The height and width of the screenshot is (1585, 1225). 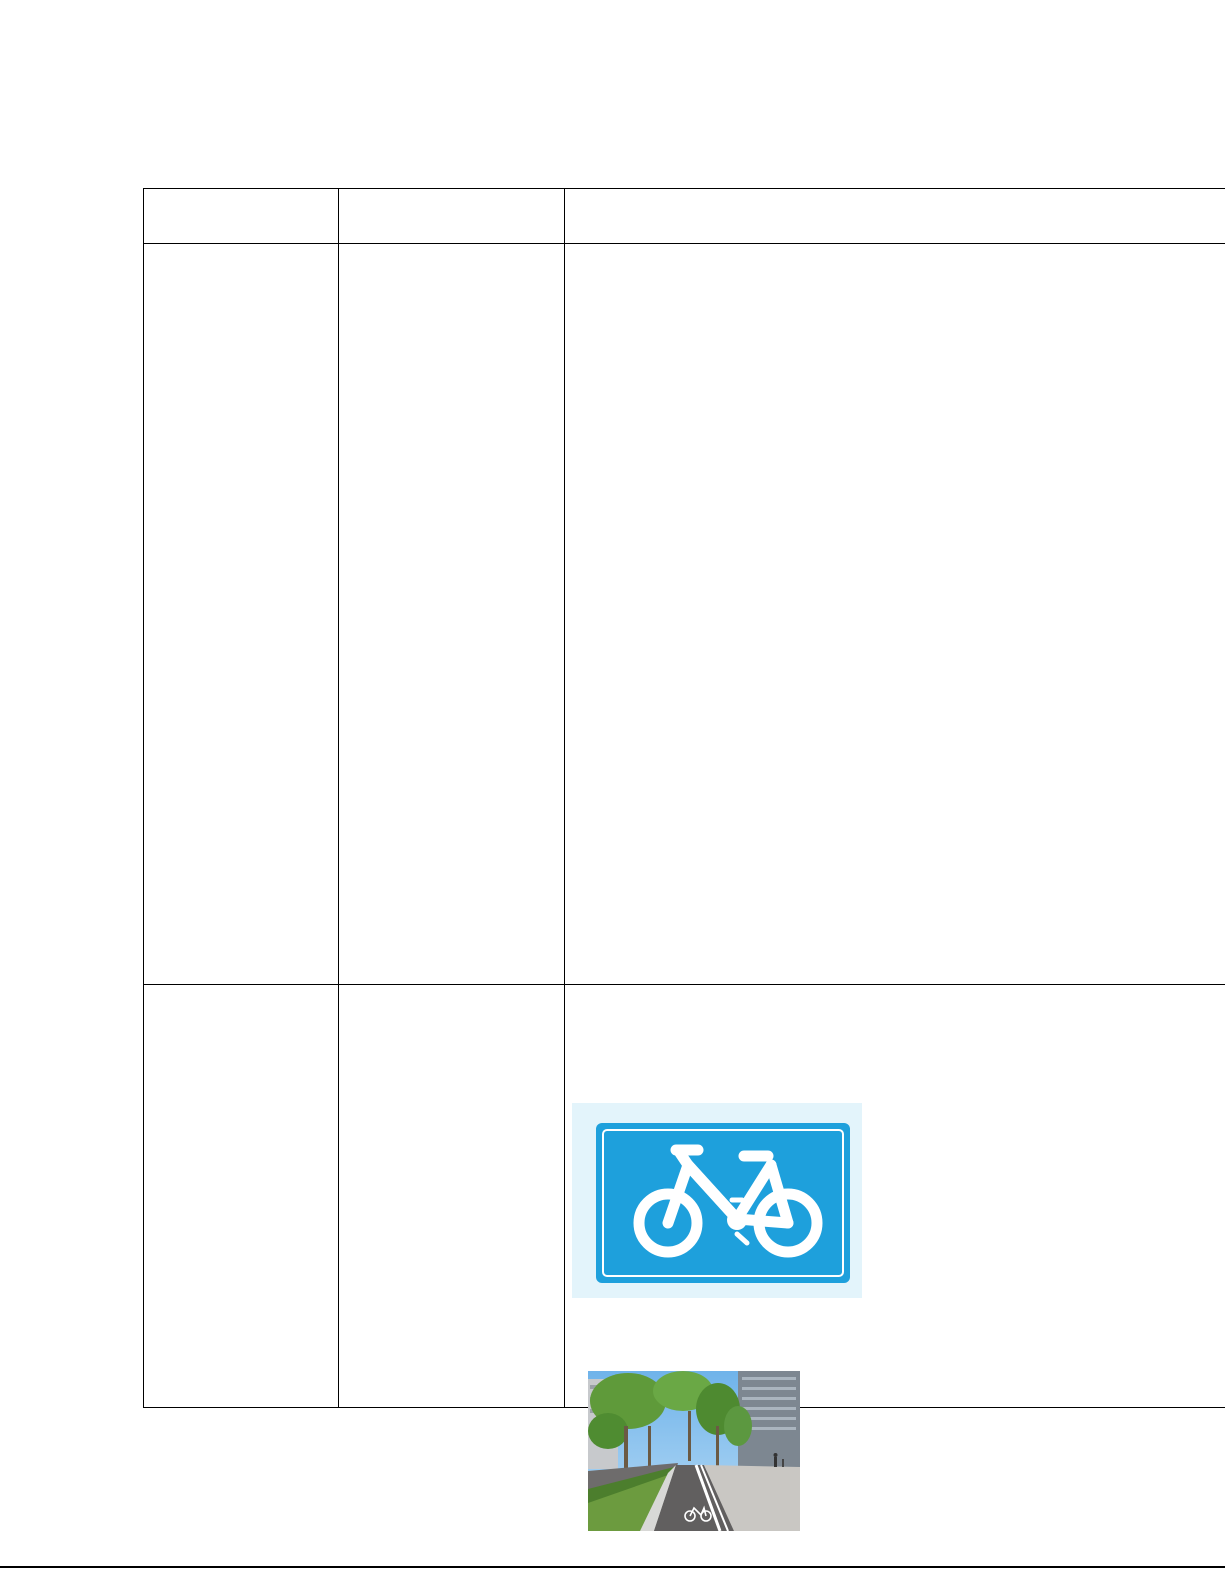 What do you see at coordinates (694, 1451) in the screenshot?
I see `bicycle-lane-photo` at bounding box center [694, 1451].